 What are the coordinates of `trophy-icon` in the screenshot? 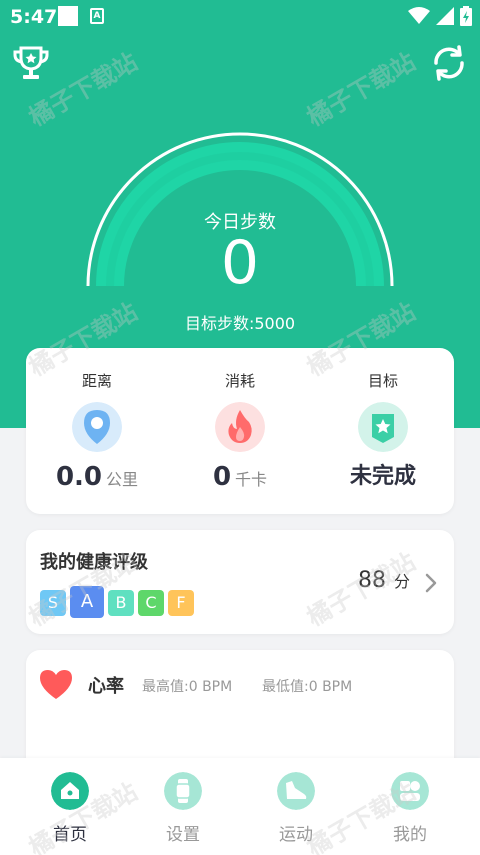 It's located at (31, 63).